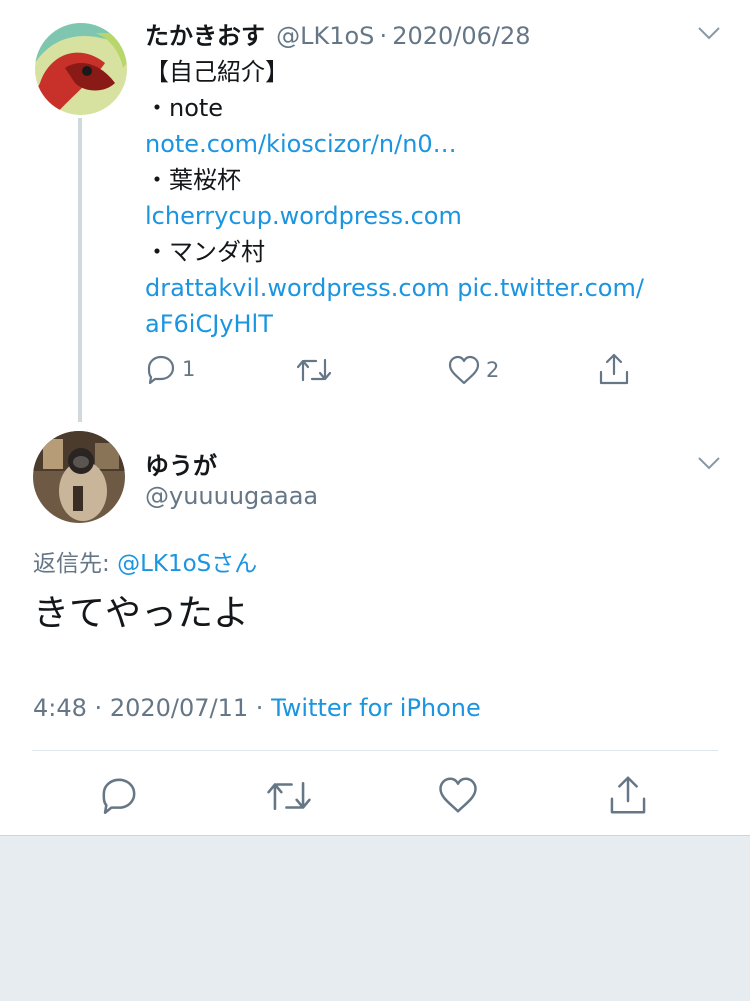  What do you see at coordinates (81, 69) in the screenshot?
I see `avatar-takakiosu` at bounding box center [81, 69].